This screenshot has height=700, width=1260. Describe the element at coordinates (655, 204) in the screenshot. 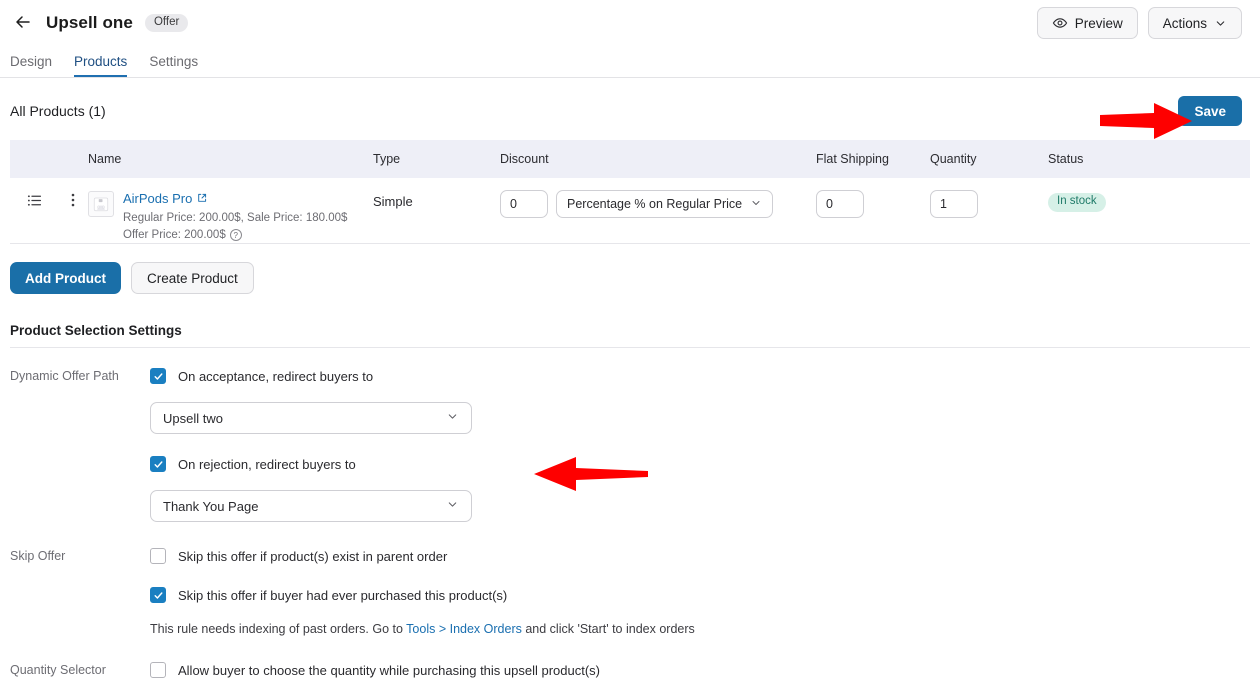

I see `discount-type-value: Percentage % on Regular Price` at that location.